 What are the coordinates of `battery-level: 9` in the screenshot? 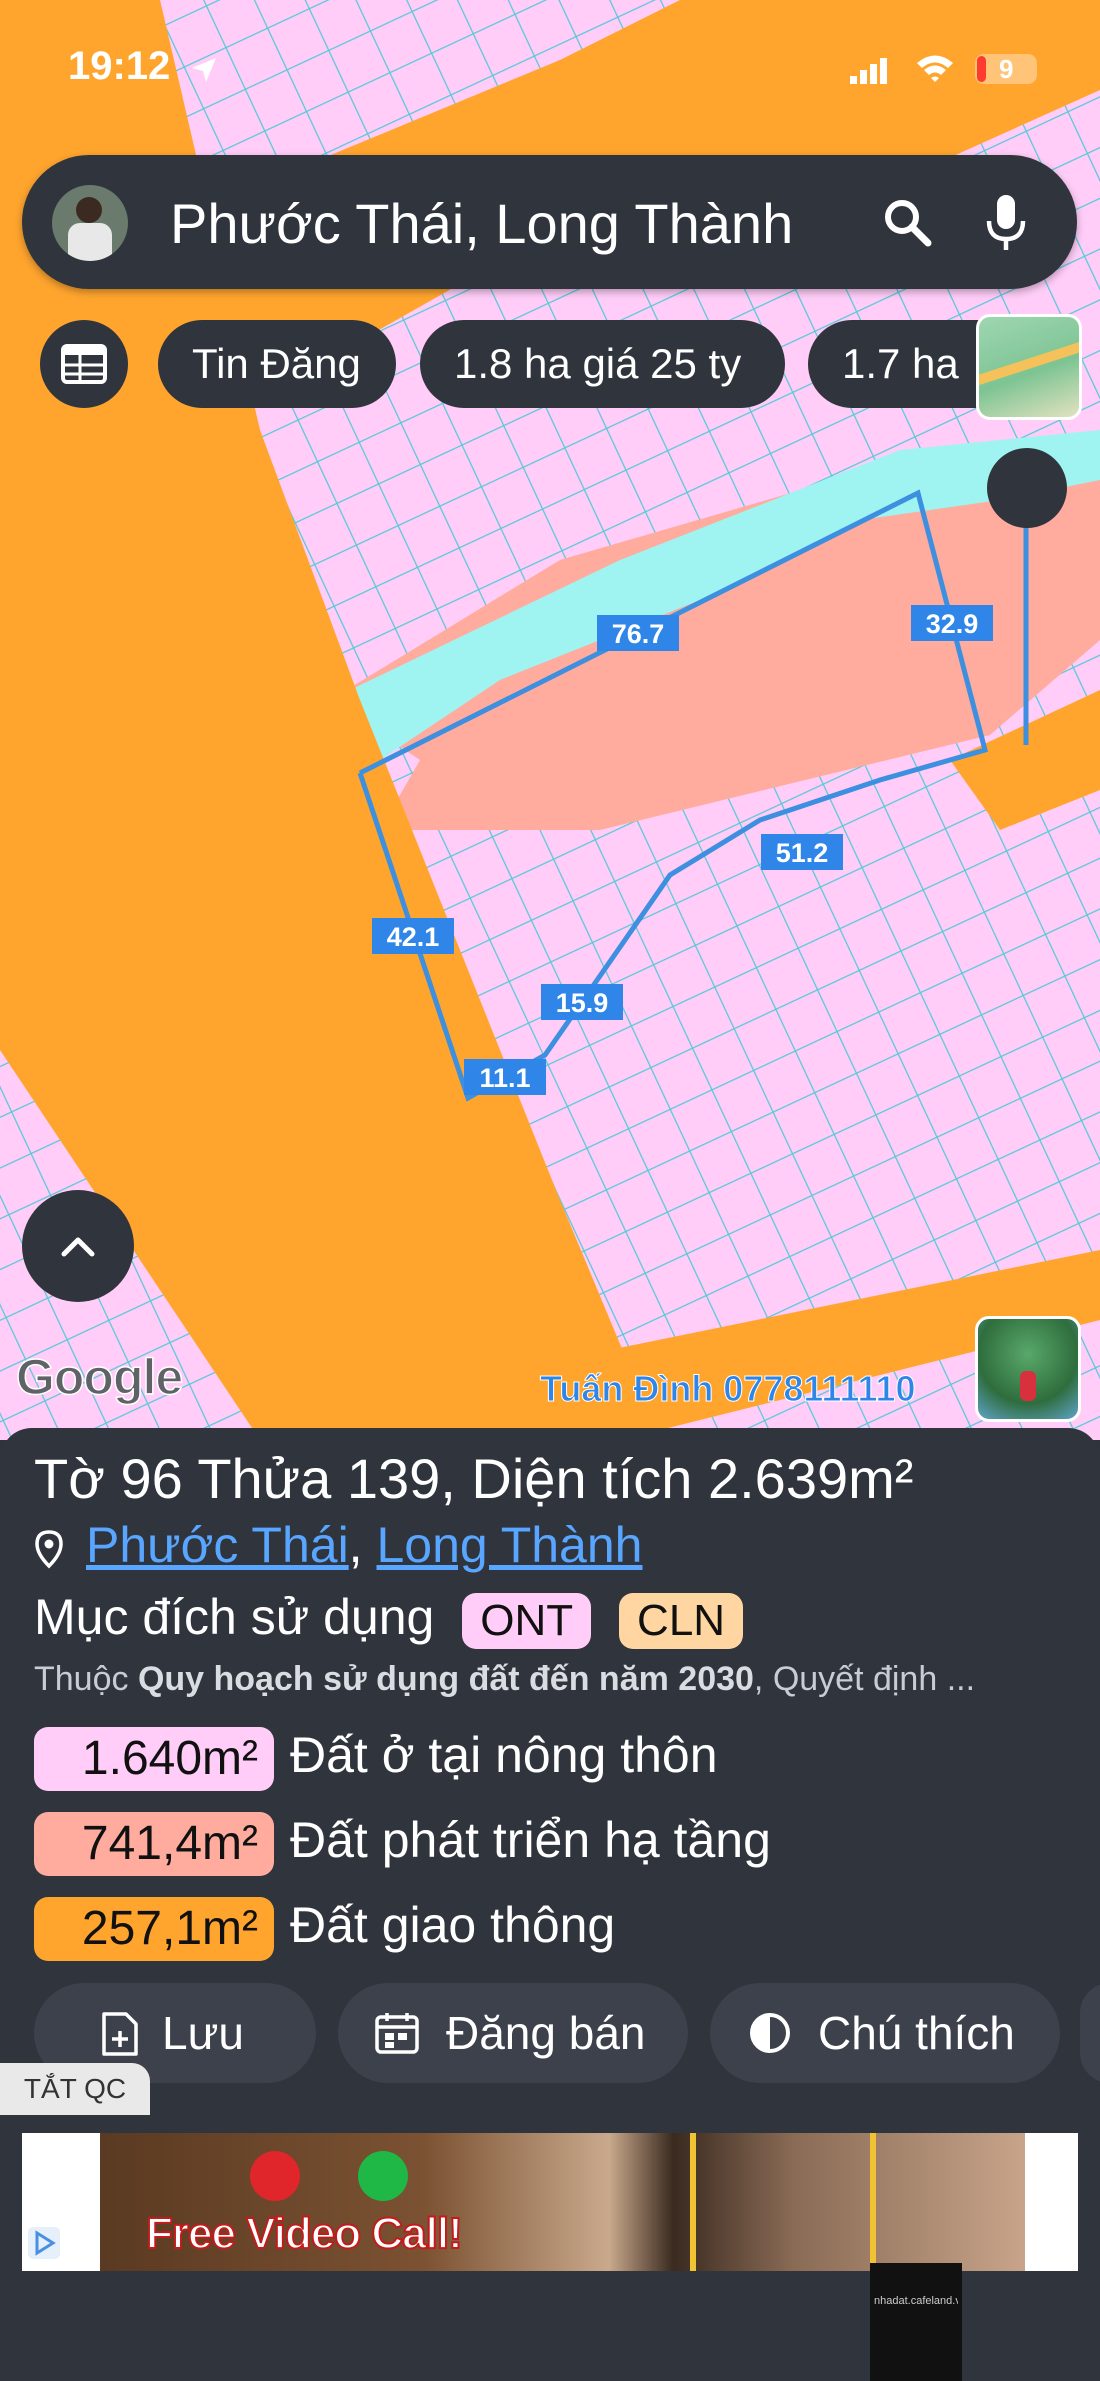 It's located at (1006, 69).